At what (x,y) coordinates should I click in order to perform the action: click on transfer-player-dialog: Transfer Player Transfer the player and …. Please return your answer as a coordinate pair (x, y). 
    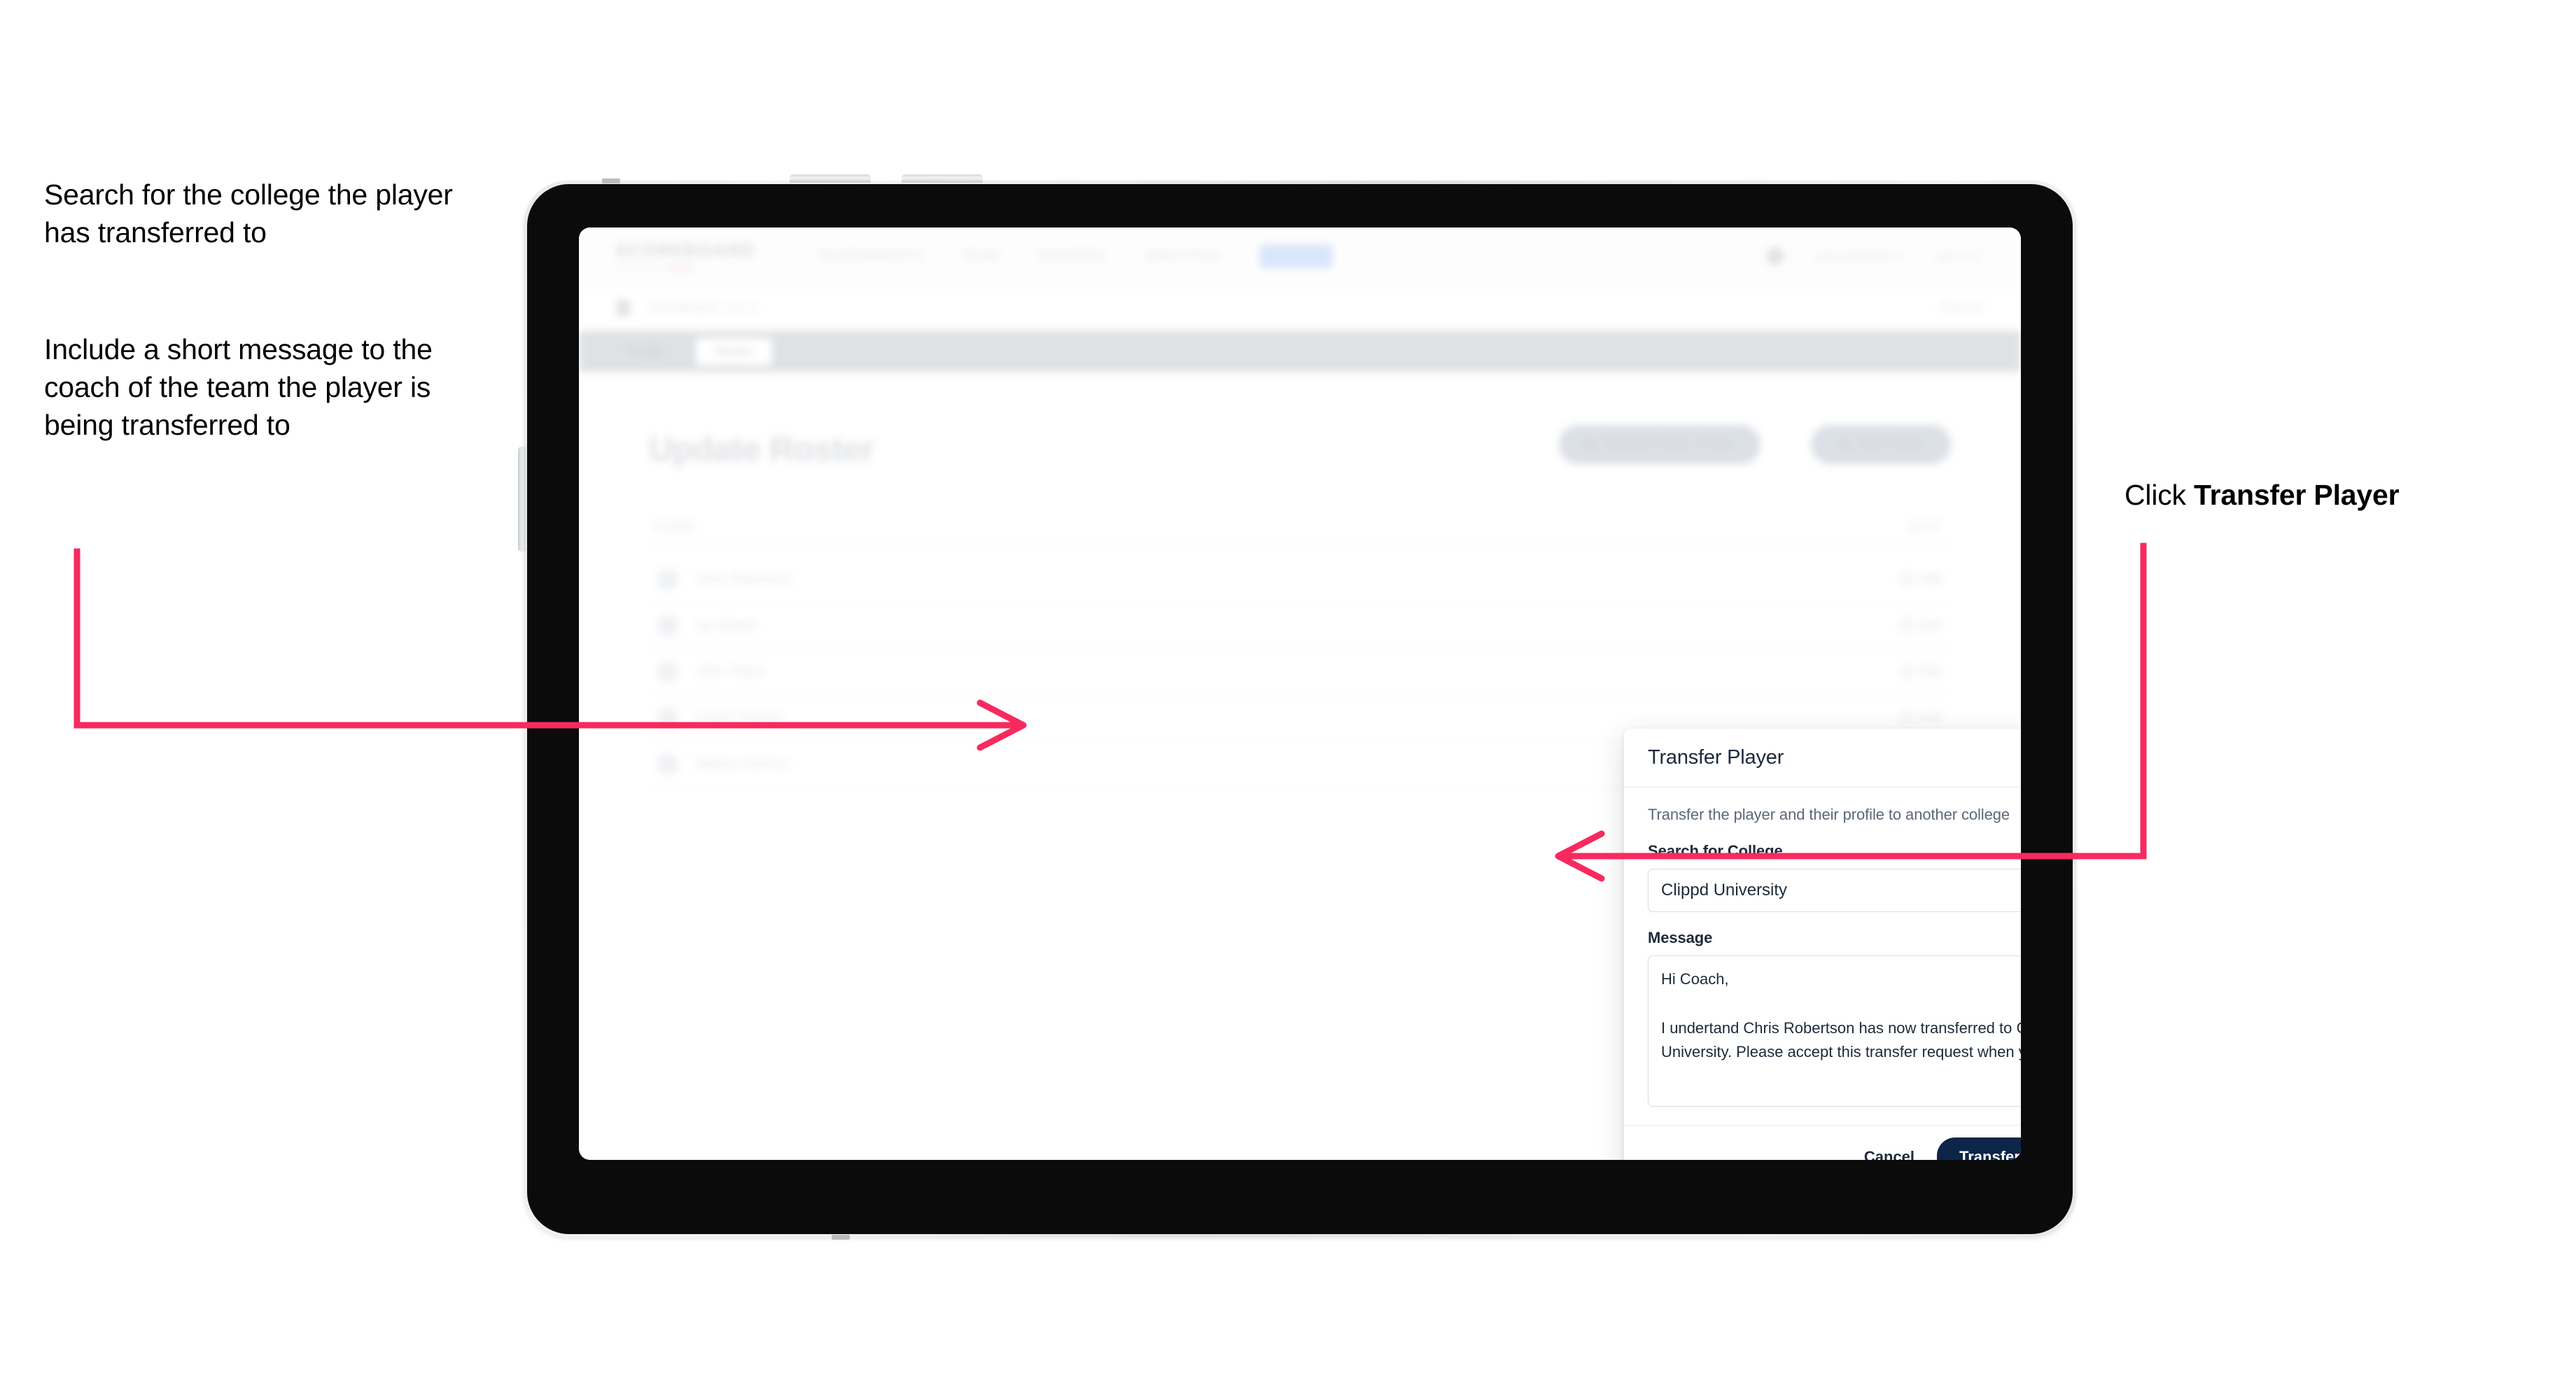
    Looking at the image, I should click on (1822, 944).